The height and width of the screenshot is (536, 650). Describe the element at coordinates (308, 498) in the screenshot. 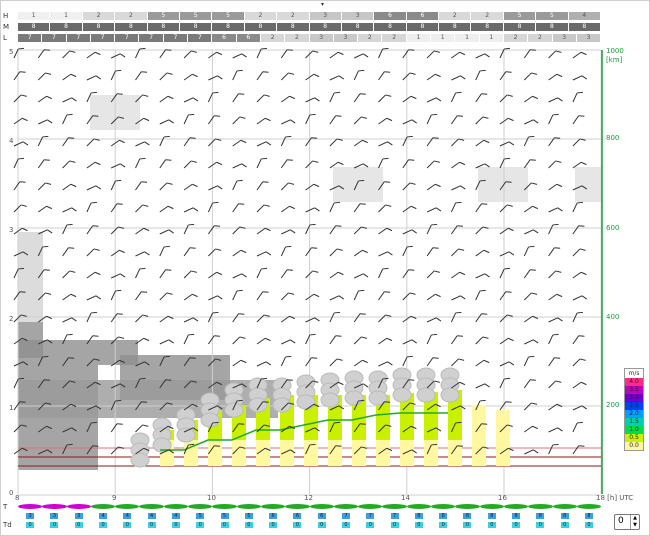

I see `x-tick: 12` at that location.